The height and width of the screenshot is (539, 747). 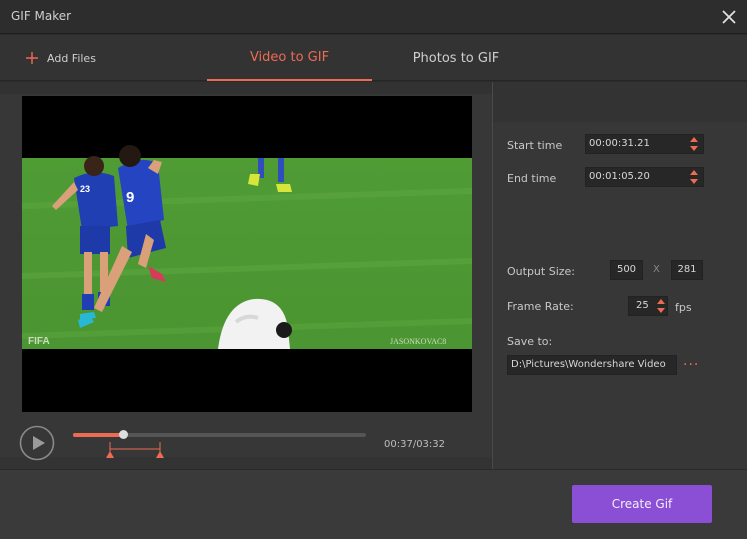 What do you see at coordinates (289, 58) in the screenshot?
I see `tab-video-to-gif: Video to GIF` at bounding box center [289, 58].